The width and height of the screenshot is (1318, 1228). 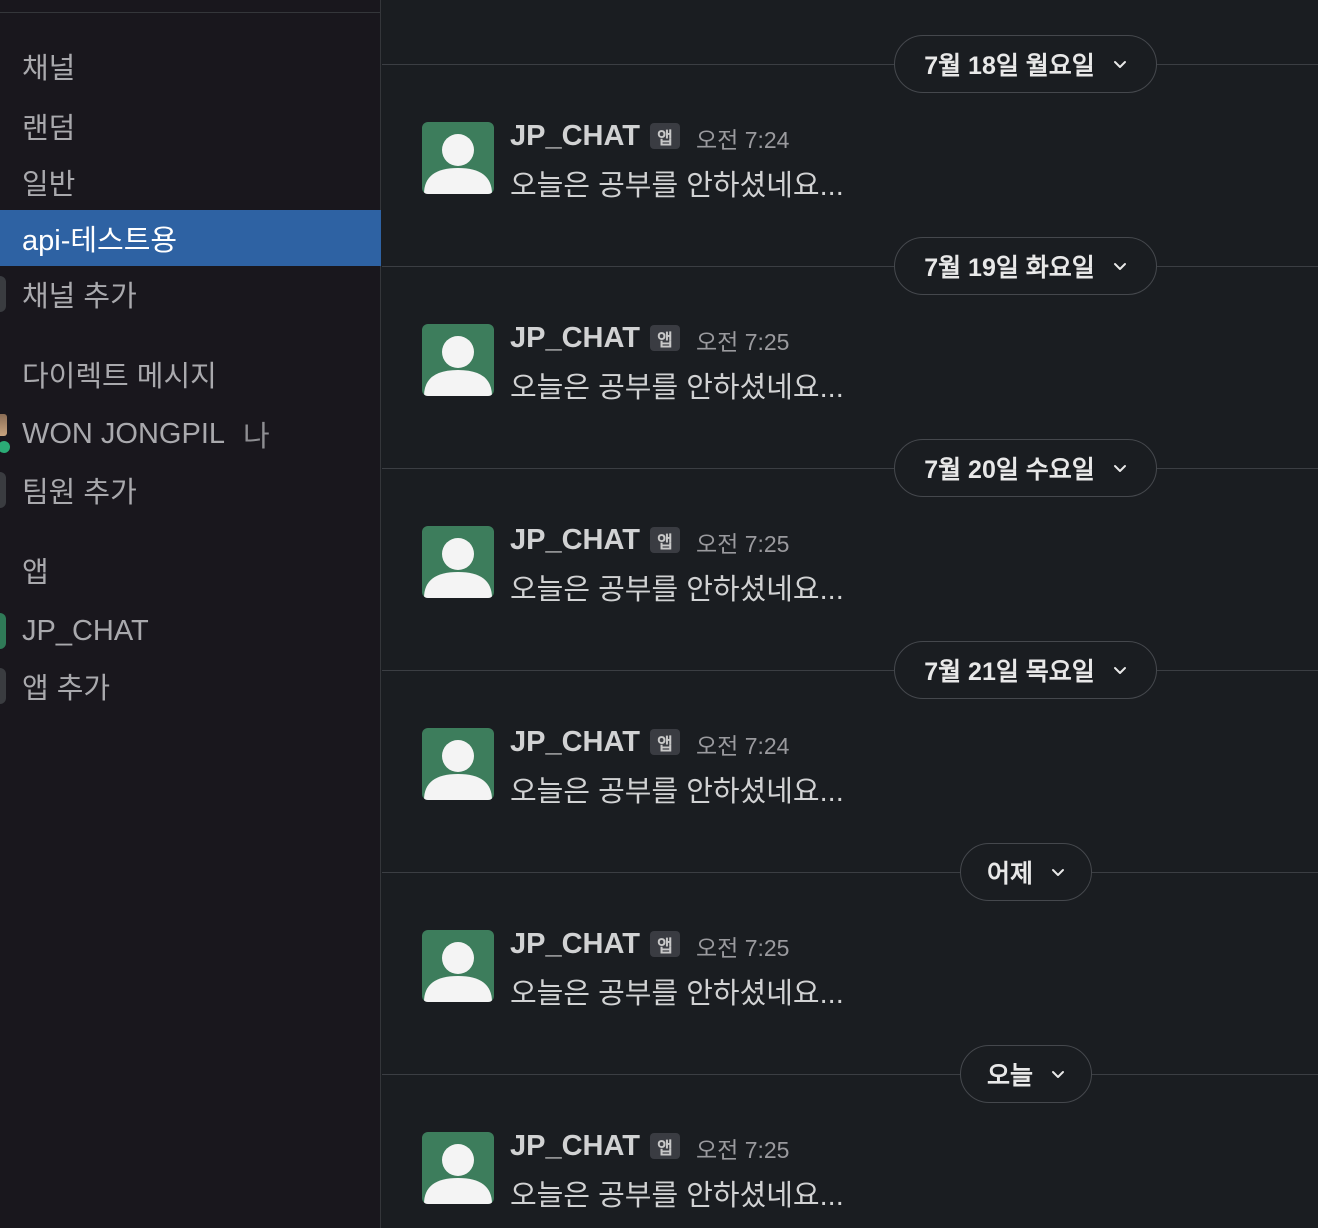 What do you see at coordinates (190, 66) in the screenshot?
I see `channels-section-header: 채널` at bounding box center [190, 66].